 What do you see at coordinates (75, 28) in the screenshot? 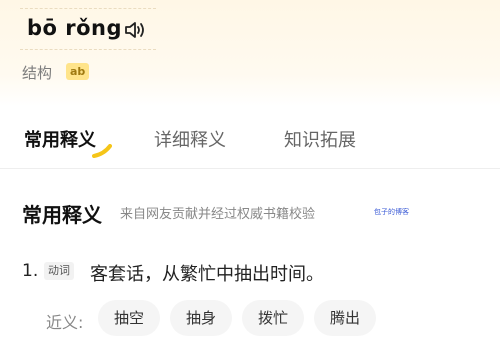
I see `pinyin-text: bō rǒng` at bounding box center [75, 28].